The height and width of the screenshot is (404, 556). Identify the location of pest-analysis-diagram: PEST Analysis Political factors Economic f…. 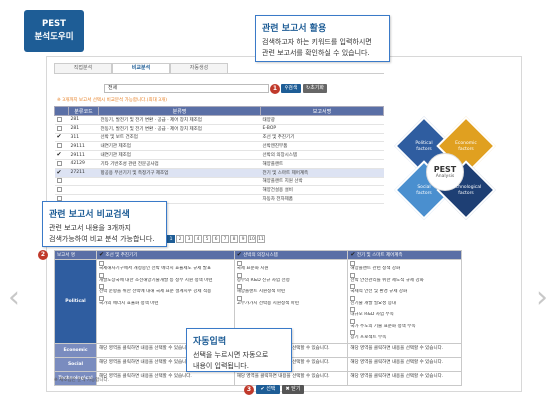
(445, 173).